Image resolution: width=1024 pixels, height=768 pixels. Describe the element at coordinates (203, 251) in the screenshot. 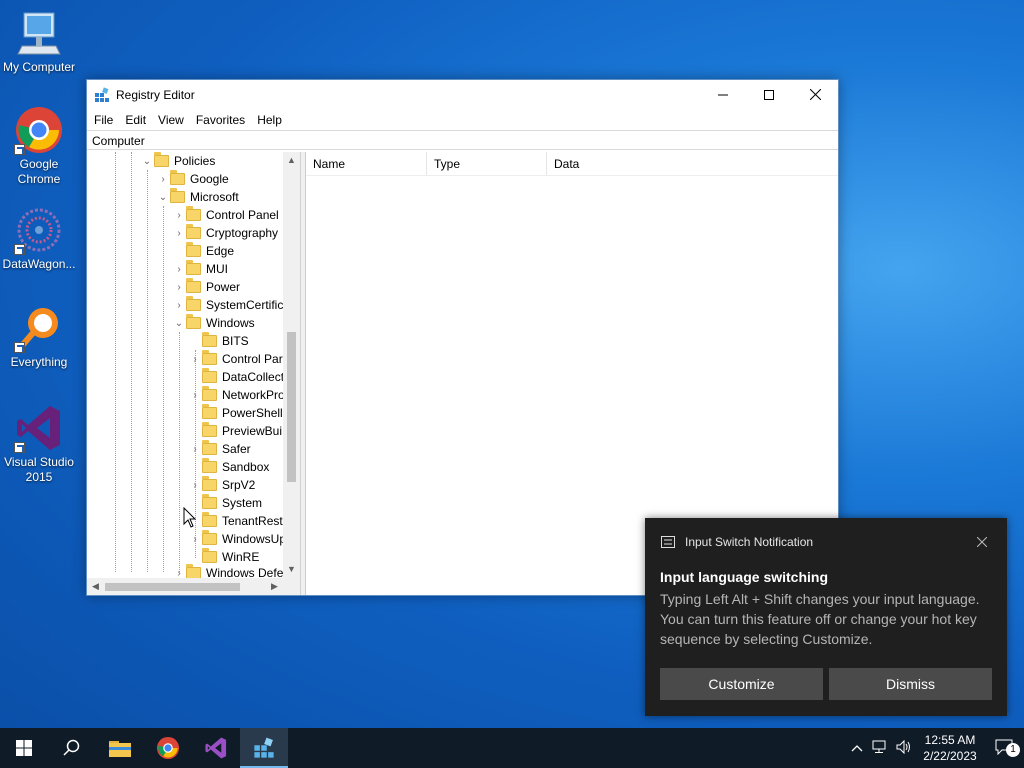

I see `tree-item-edge: Edge` at that location.